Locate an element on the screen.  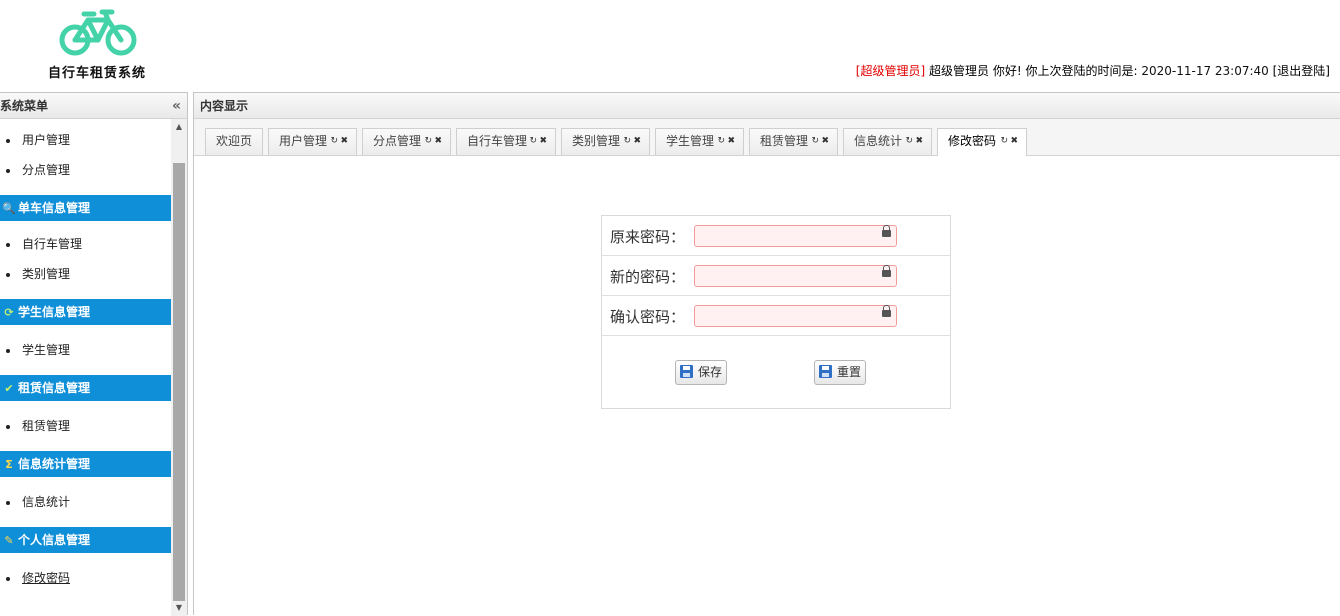
content-title: 内容显示 is located at coordinates (224, 106).